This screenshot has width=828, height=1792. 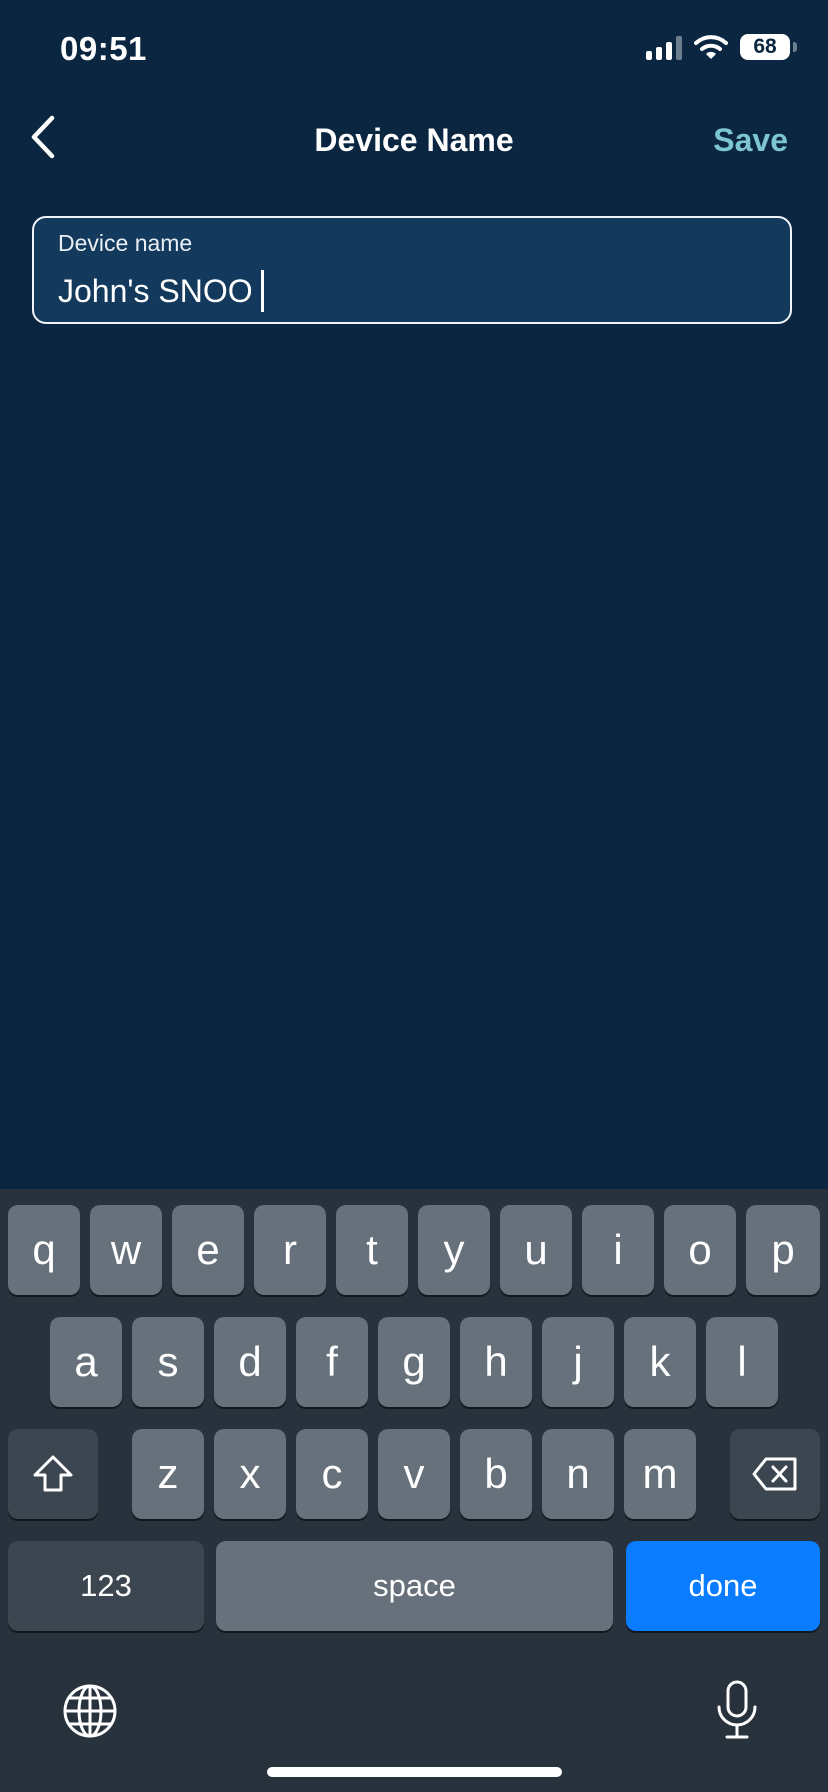 What do you see at coordinates (372, 1250) in the screenshot?
I see `key-t: t` at bounding box center [372, 1250].